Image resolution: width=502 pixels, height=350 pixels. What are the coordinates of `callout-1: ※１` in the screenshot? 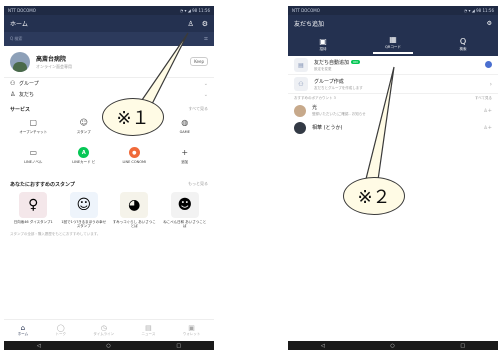 It's located at (133, 117).